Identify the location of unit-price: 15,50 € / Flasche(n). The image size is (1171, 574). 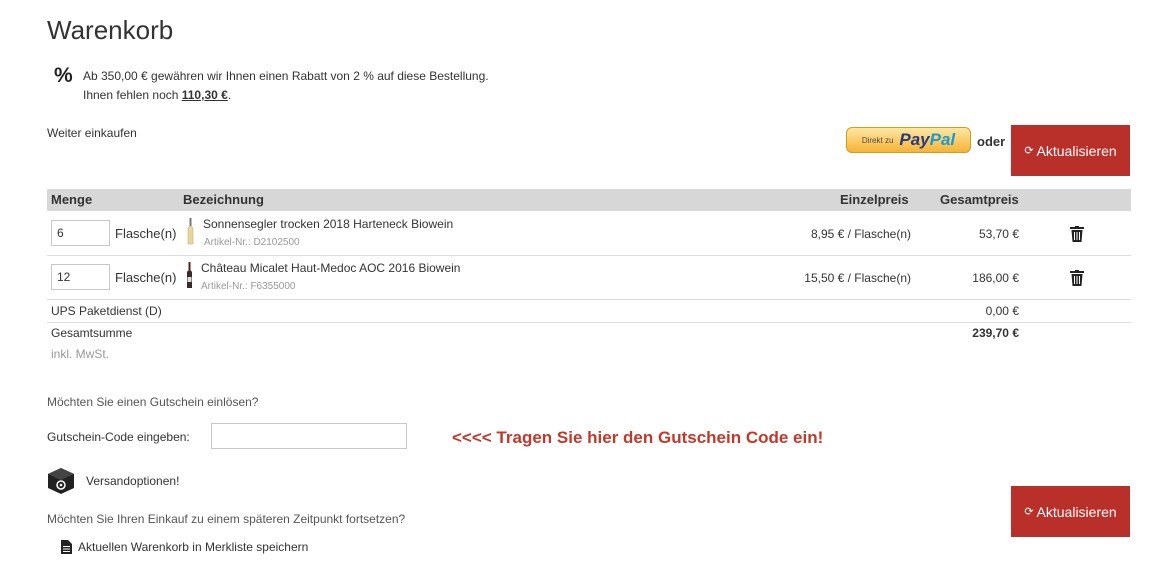
(857, 278).